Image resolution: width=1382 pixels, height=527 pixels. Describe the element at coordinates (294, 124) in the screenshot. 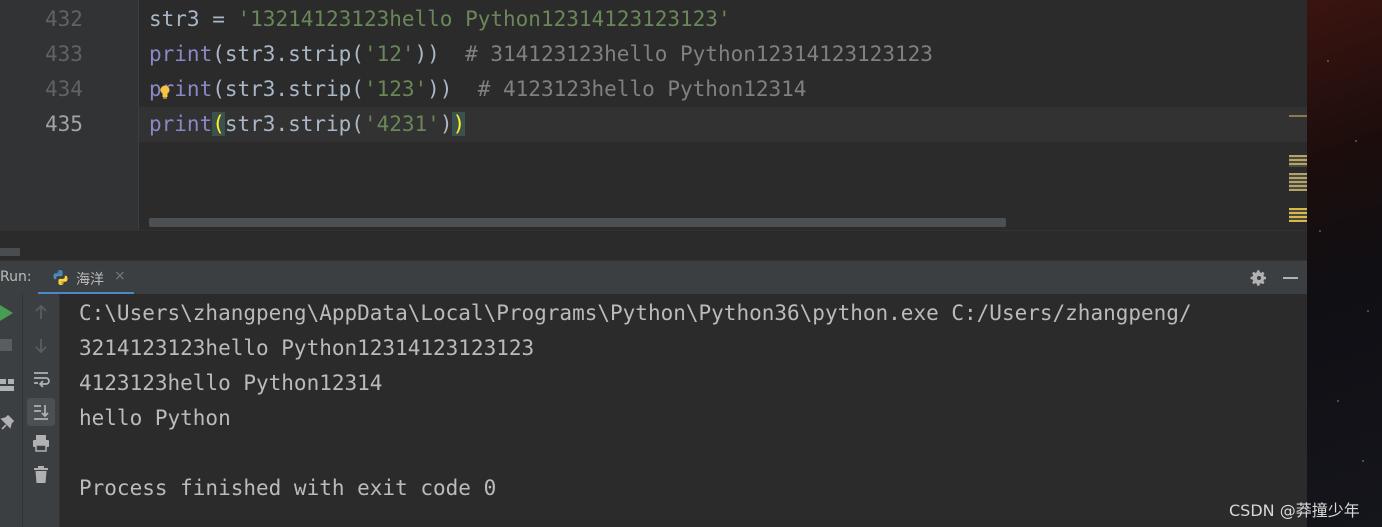

I see `code-token: str3.strip(` at that location.